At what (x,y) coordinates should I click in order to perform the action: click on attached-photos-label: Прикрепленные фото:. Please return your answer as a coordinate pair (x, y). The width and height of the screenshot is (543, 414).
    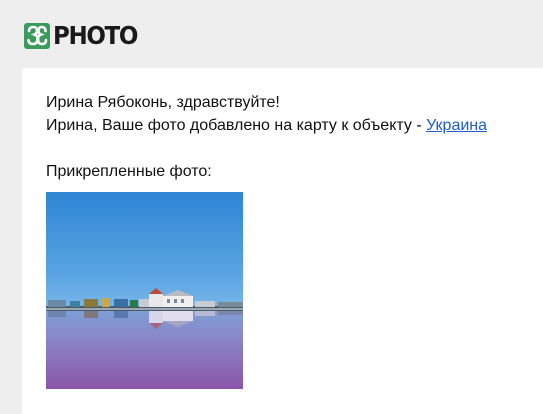
    Looking at the image, I should click on (129, 171).